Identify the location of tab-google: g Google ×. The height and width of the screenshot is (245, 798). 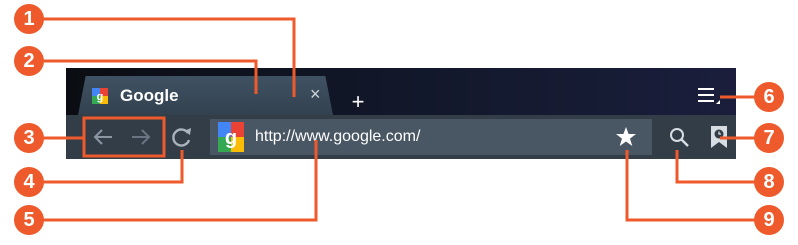
(205, 95).